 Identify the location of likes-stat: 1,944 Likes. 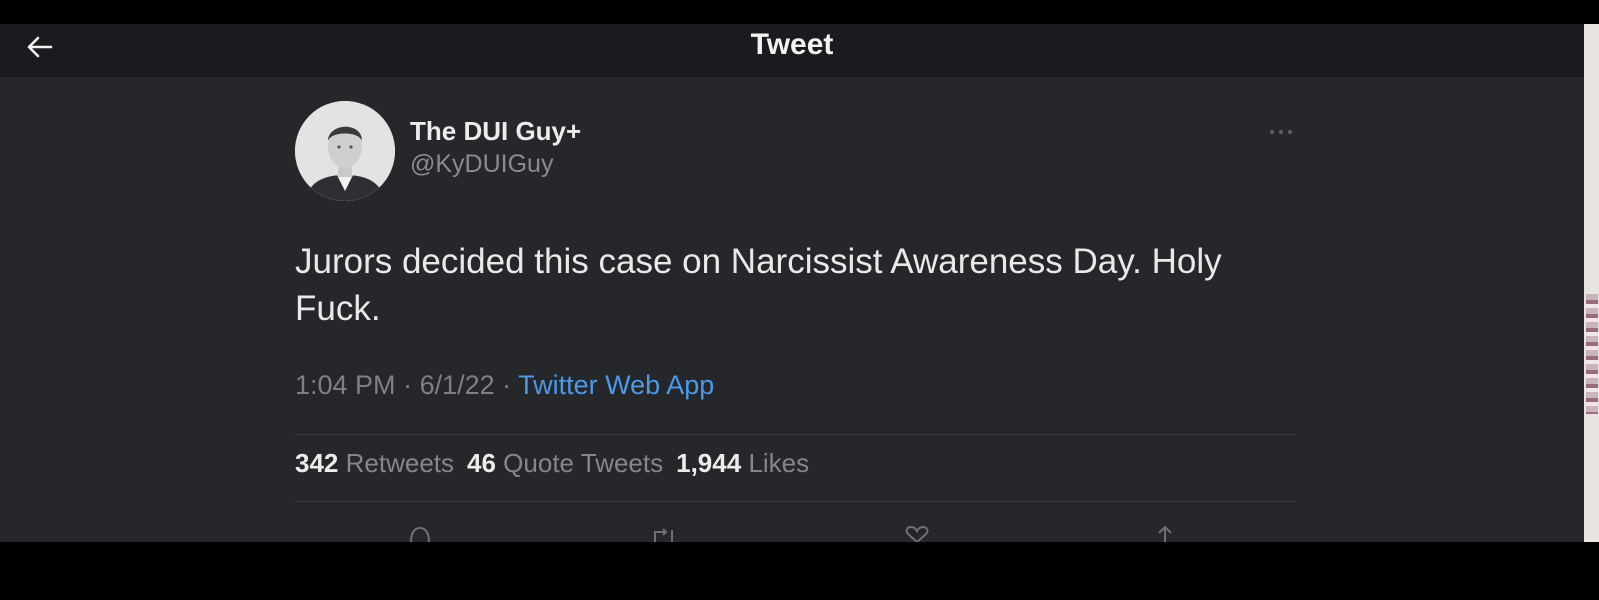
(742, 463).